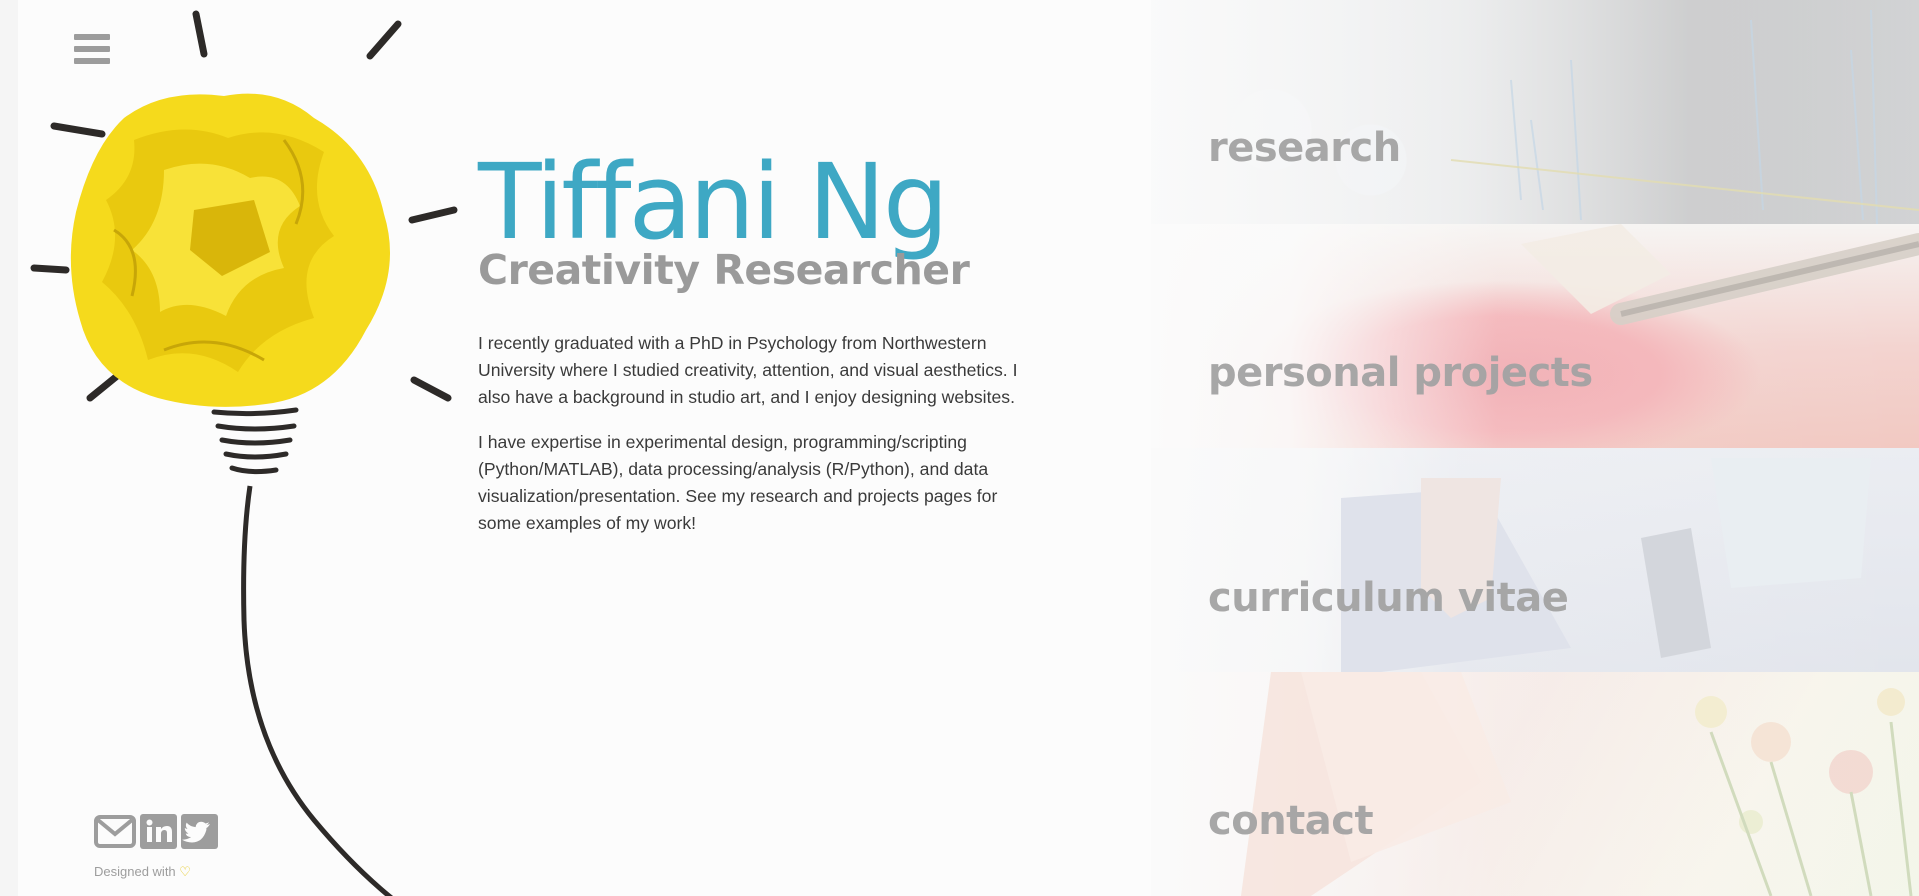  What do you see at coordinates (1577, 784) in the screenshot?
I see `envelopes-flowers-graphic` at bounding box center [1577, 784].